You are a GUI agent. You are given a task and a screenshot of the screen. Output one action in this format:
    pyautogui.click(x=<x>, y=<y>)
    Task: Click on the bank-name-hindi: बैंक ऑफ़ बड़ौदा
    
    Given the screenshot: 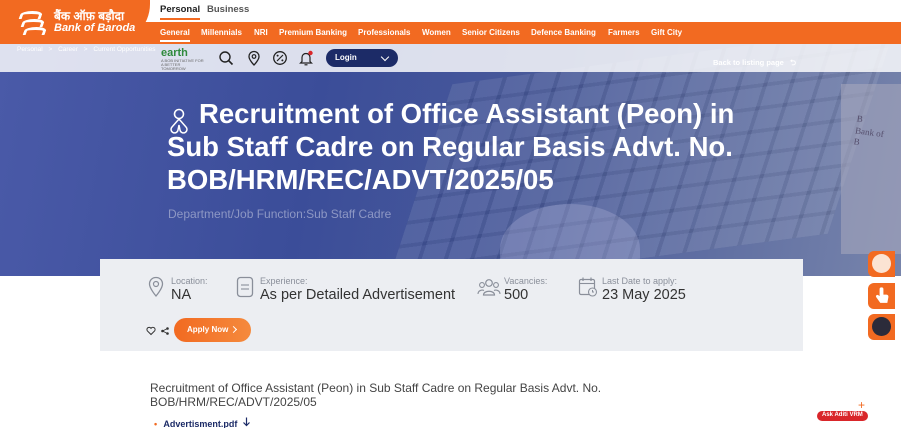 What is the action you would take?
    pyautogui.click(x=89, y=15)
    